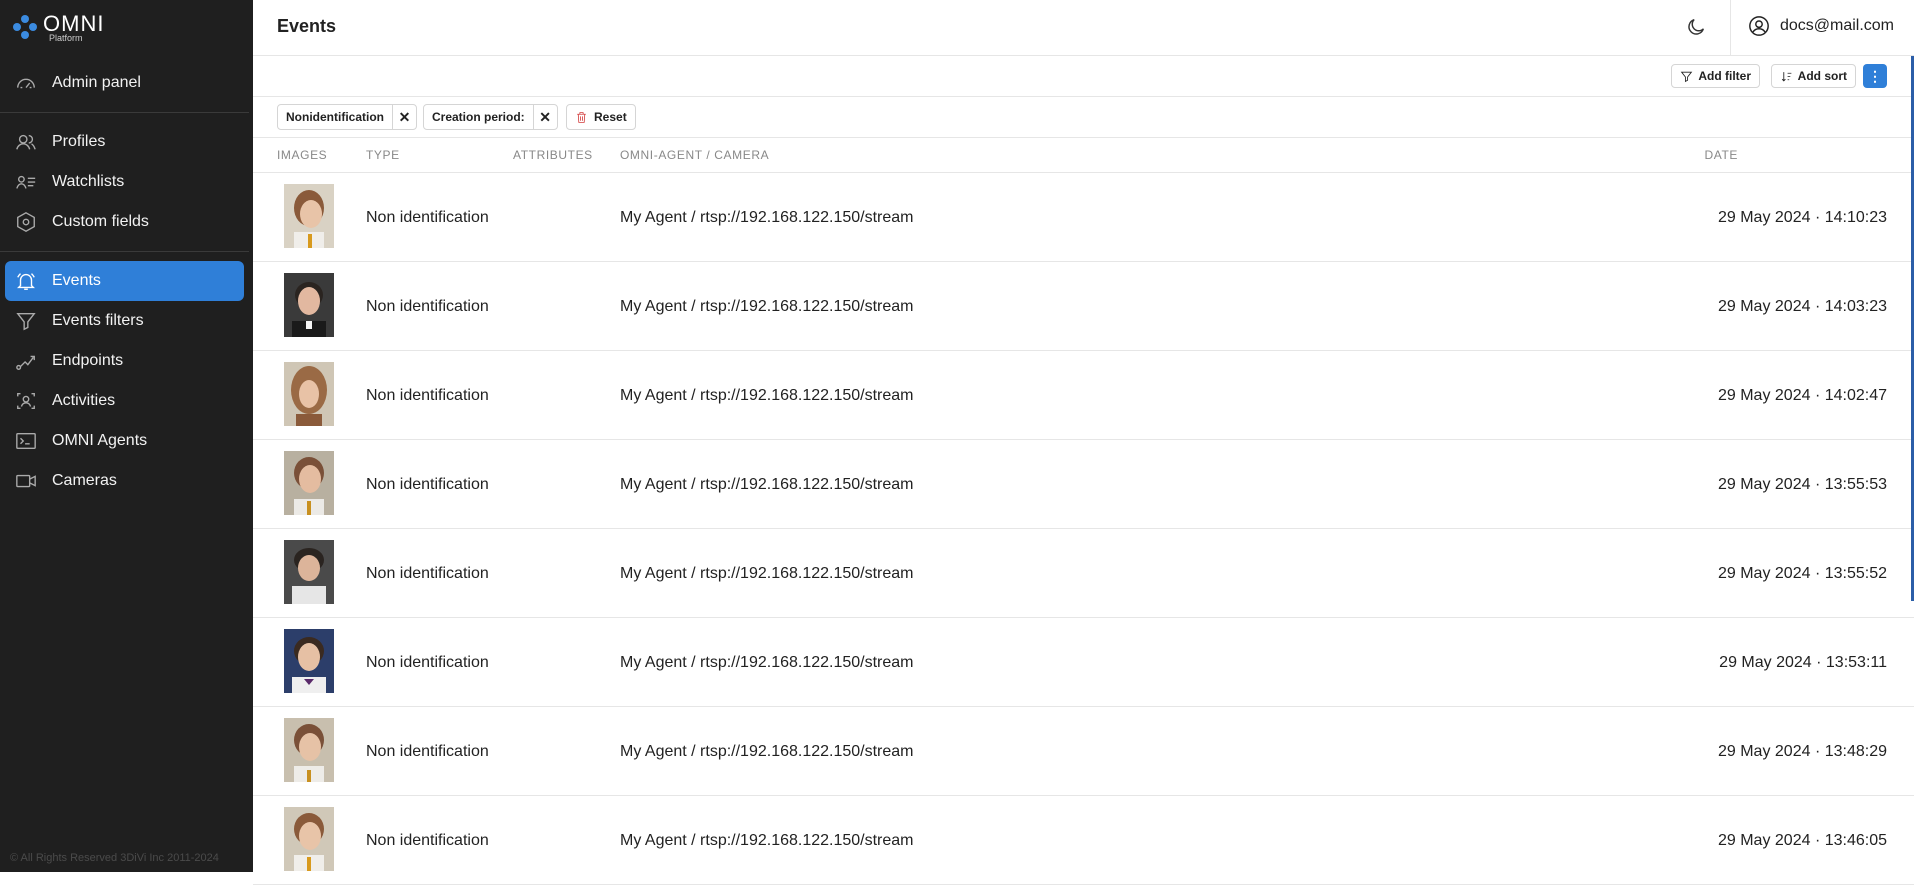 Image resolution: width=1914 pixels, height=885 pixels. I want to click on add-filter-button: Add filter, so click(1715, 76).